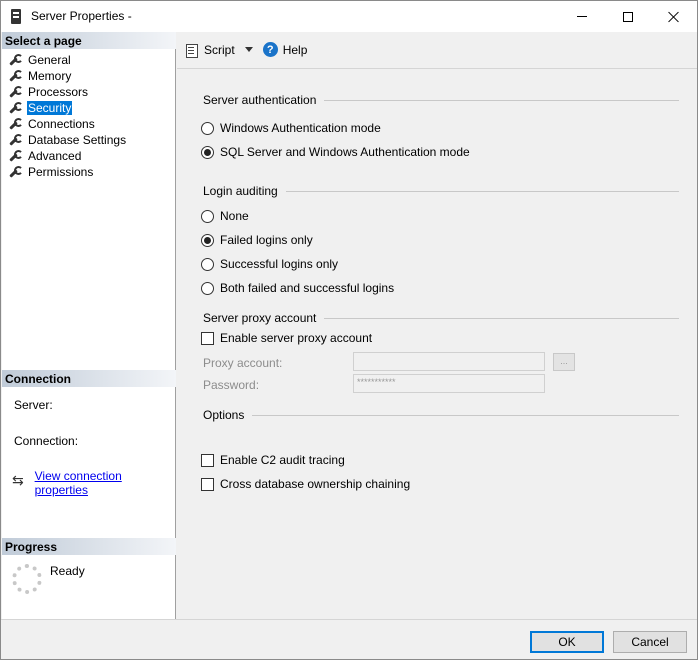 The image size is (698, 660). Describe the element at coordinates (207, 264) in the screenshot. I see `audit-successful-radio` at that location.